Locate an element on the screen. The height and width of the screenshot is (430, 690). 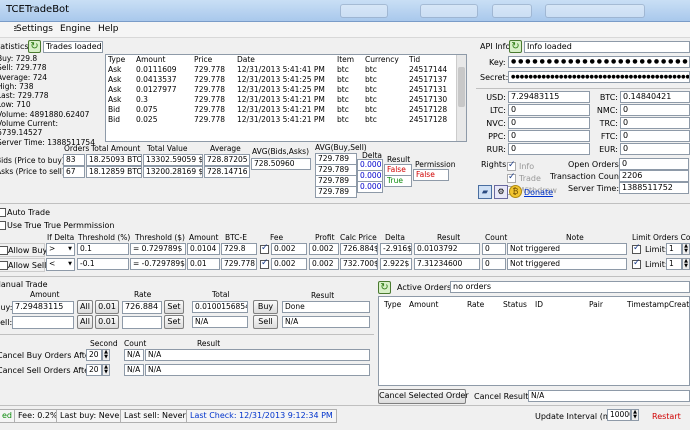
ao-pair-header: Pair is located at coordinates (596, 304).